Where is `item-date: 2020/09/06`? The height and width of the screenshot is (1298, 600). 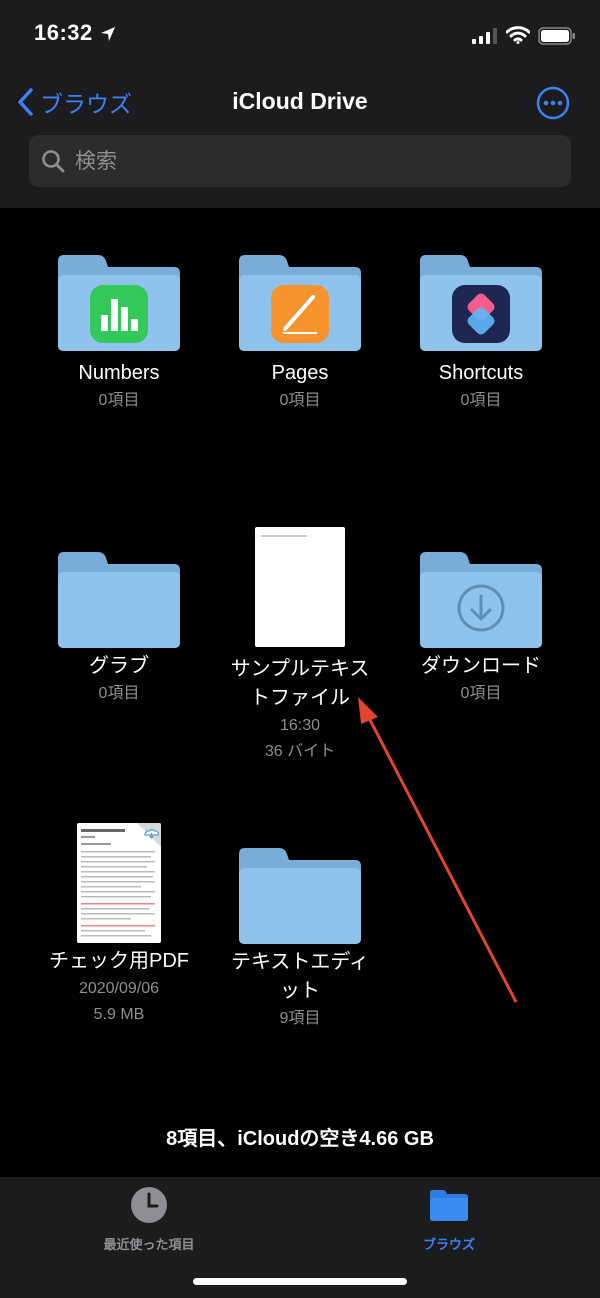 item-date: 2020/09/06 is located at coordinates (119, 988).